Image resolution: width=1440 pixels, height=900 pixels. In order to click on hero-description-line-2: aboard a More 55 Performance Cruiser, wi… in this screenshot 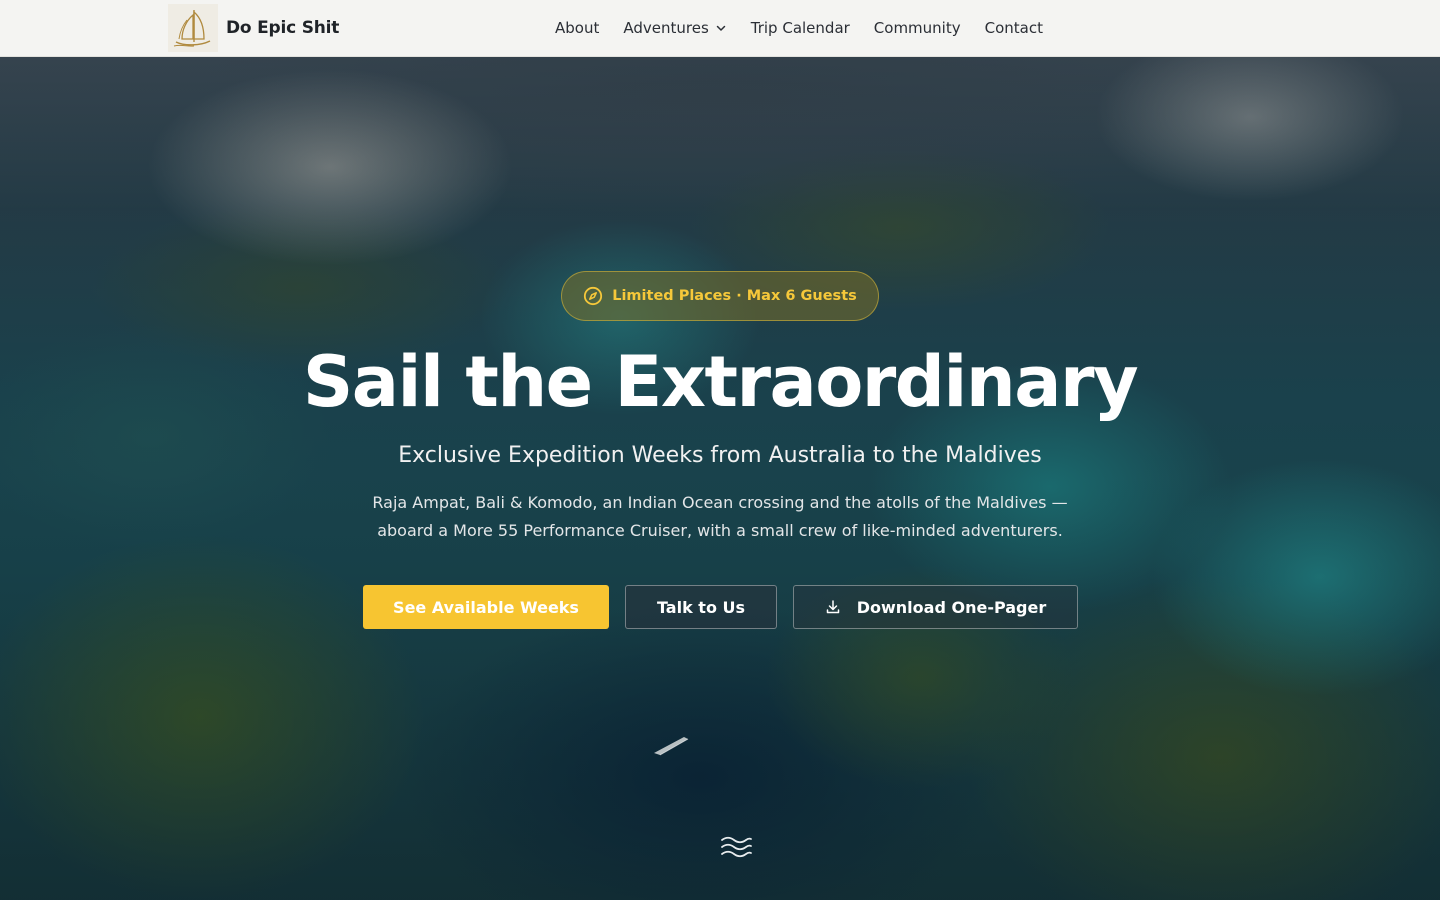, I will do `click(720, 530)`.